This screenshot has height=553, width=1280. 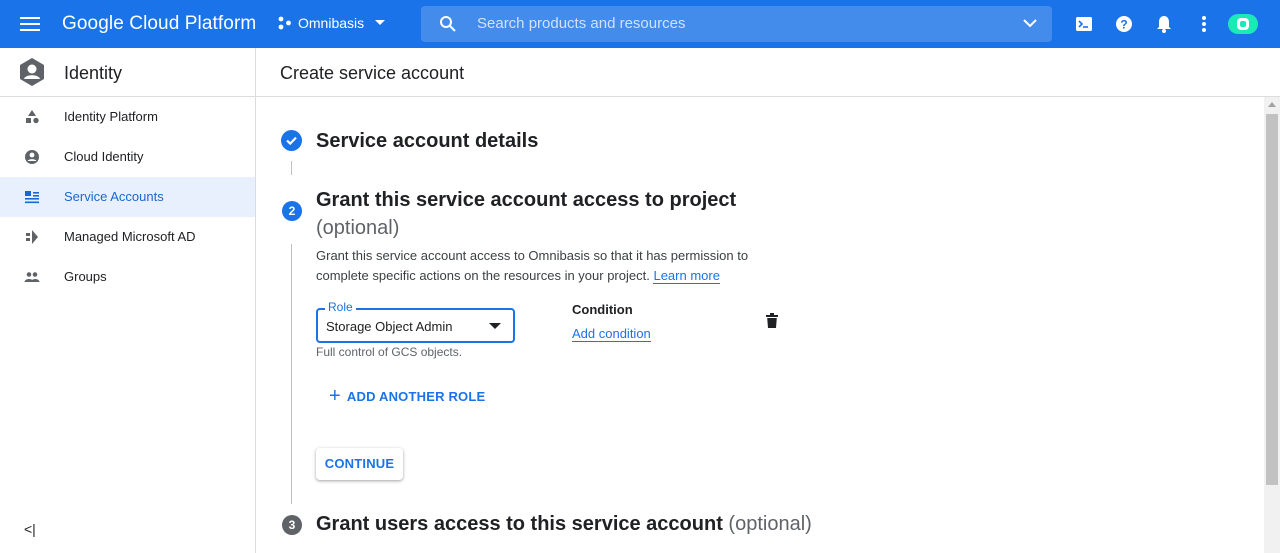 I want to click on project-dropdown-icon, so click(x=380, y=22).